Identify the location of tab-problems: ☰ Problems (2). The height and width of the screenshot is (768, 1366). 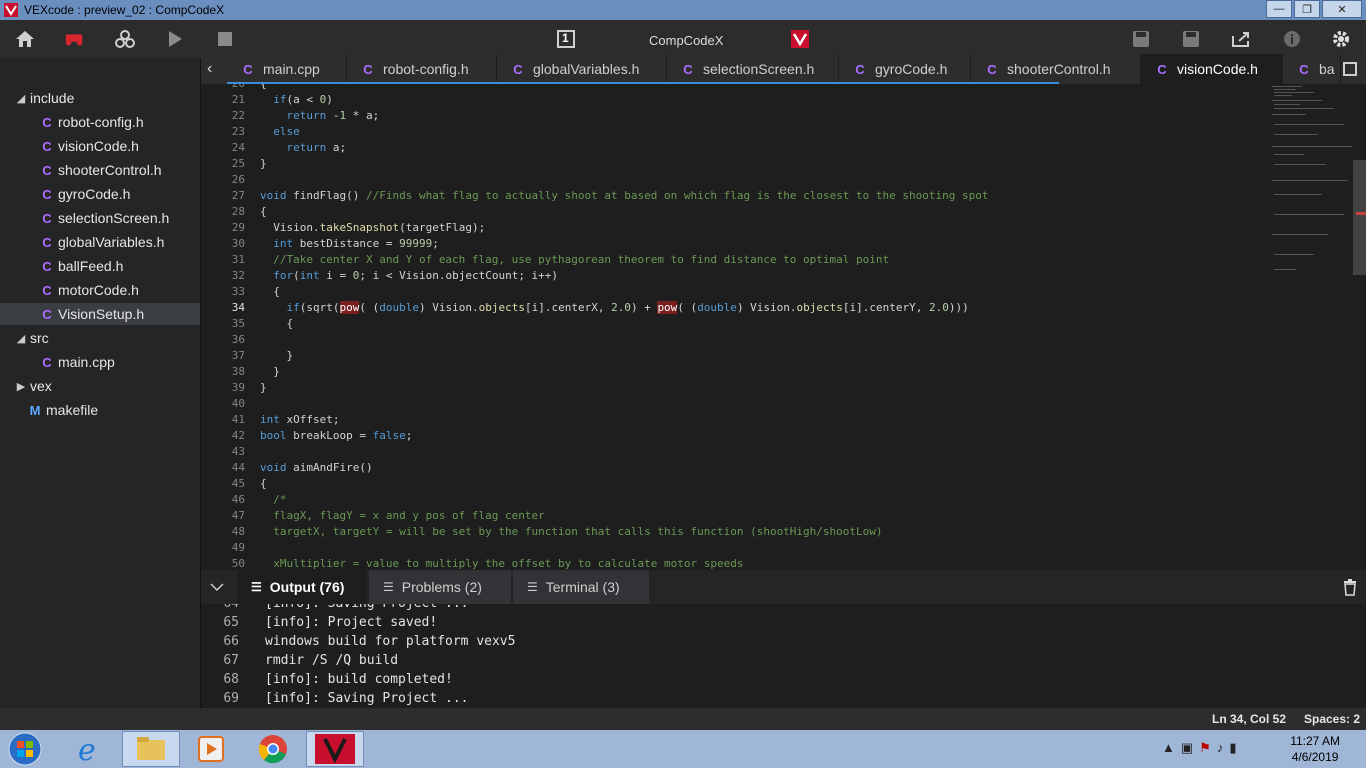
(440, 587).